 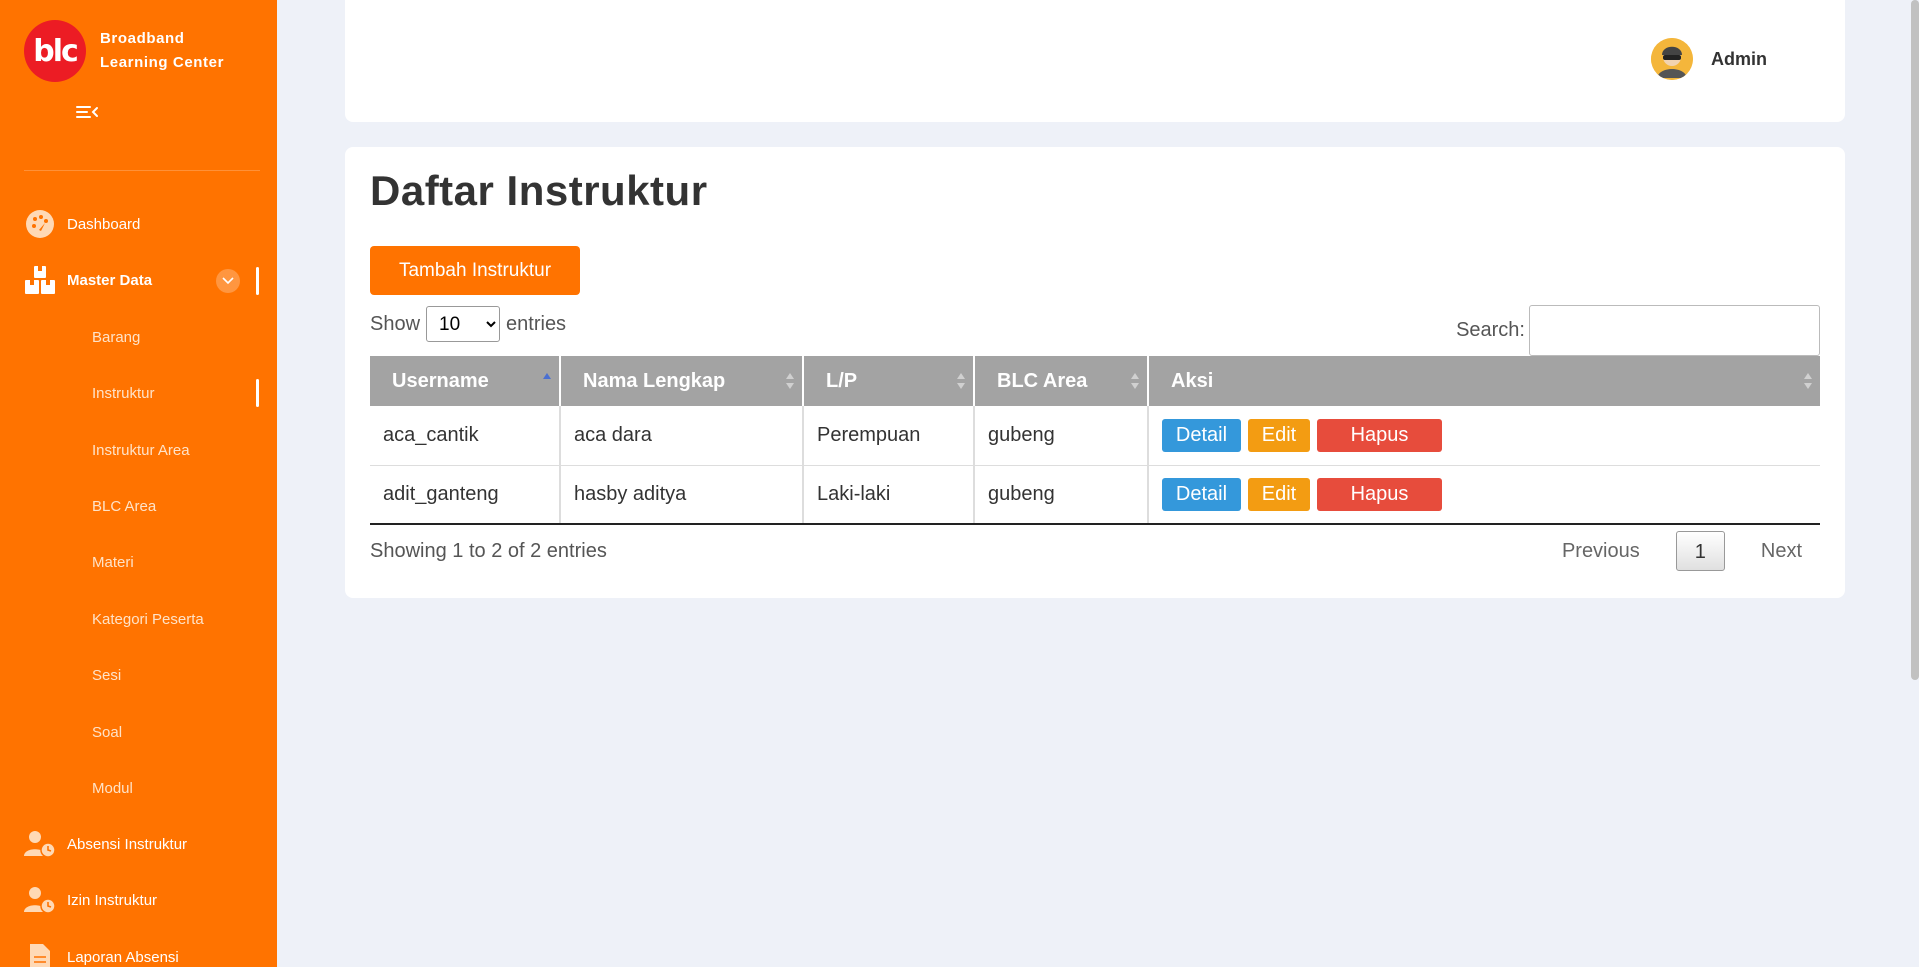 I want to click on menu-collapse-icon, so click(x=87, y=112).